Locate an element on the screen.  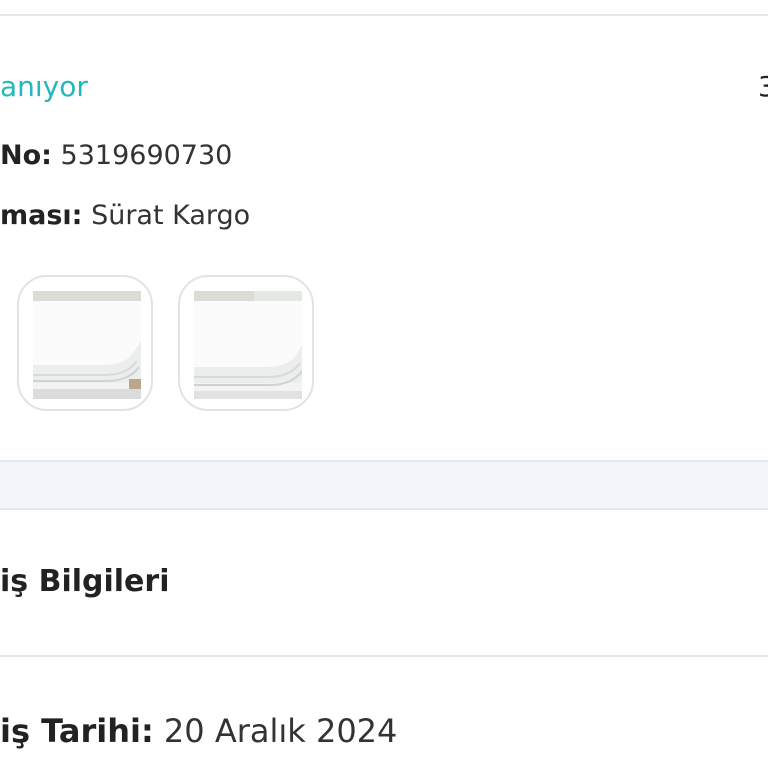
order-date-label: iş Tarihi: is located at coordinates (77, 731).